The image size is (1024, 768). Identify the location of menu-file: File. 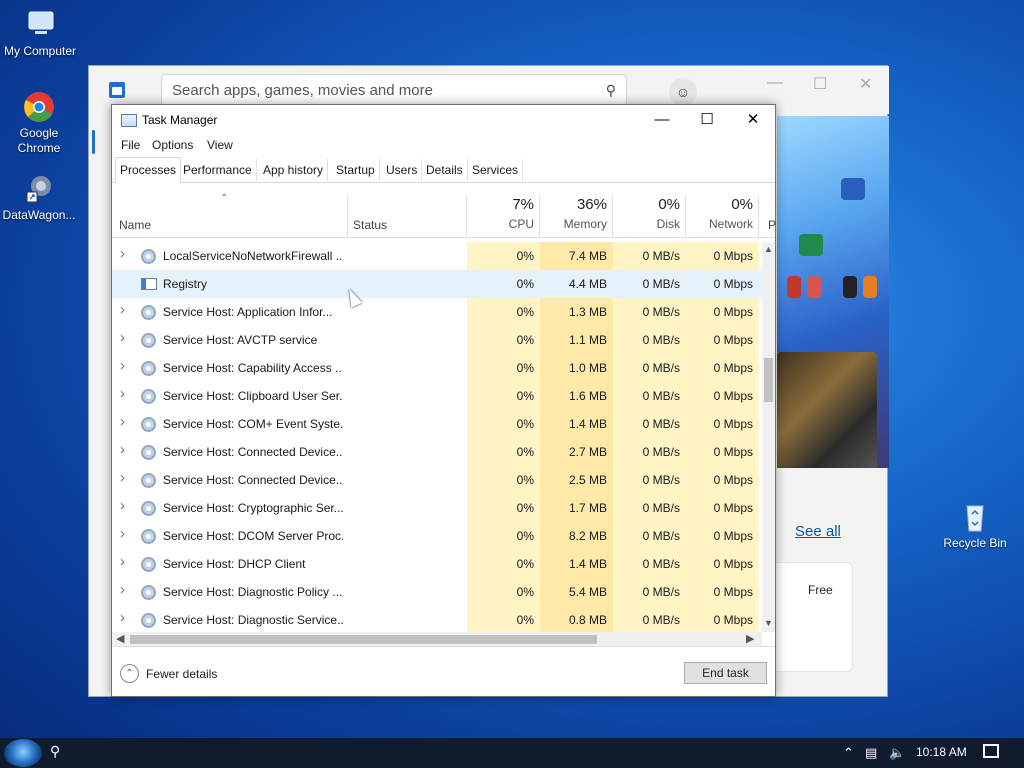
(130, 145).